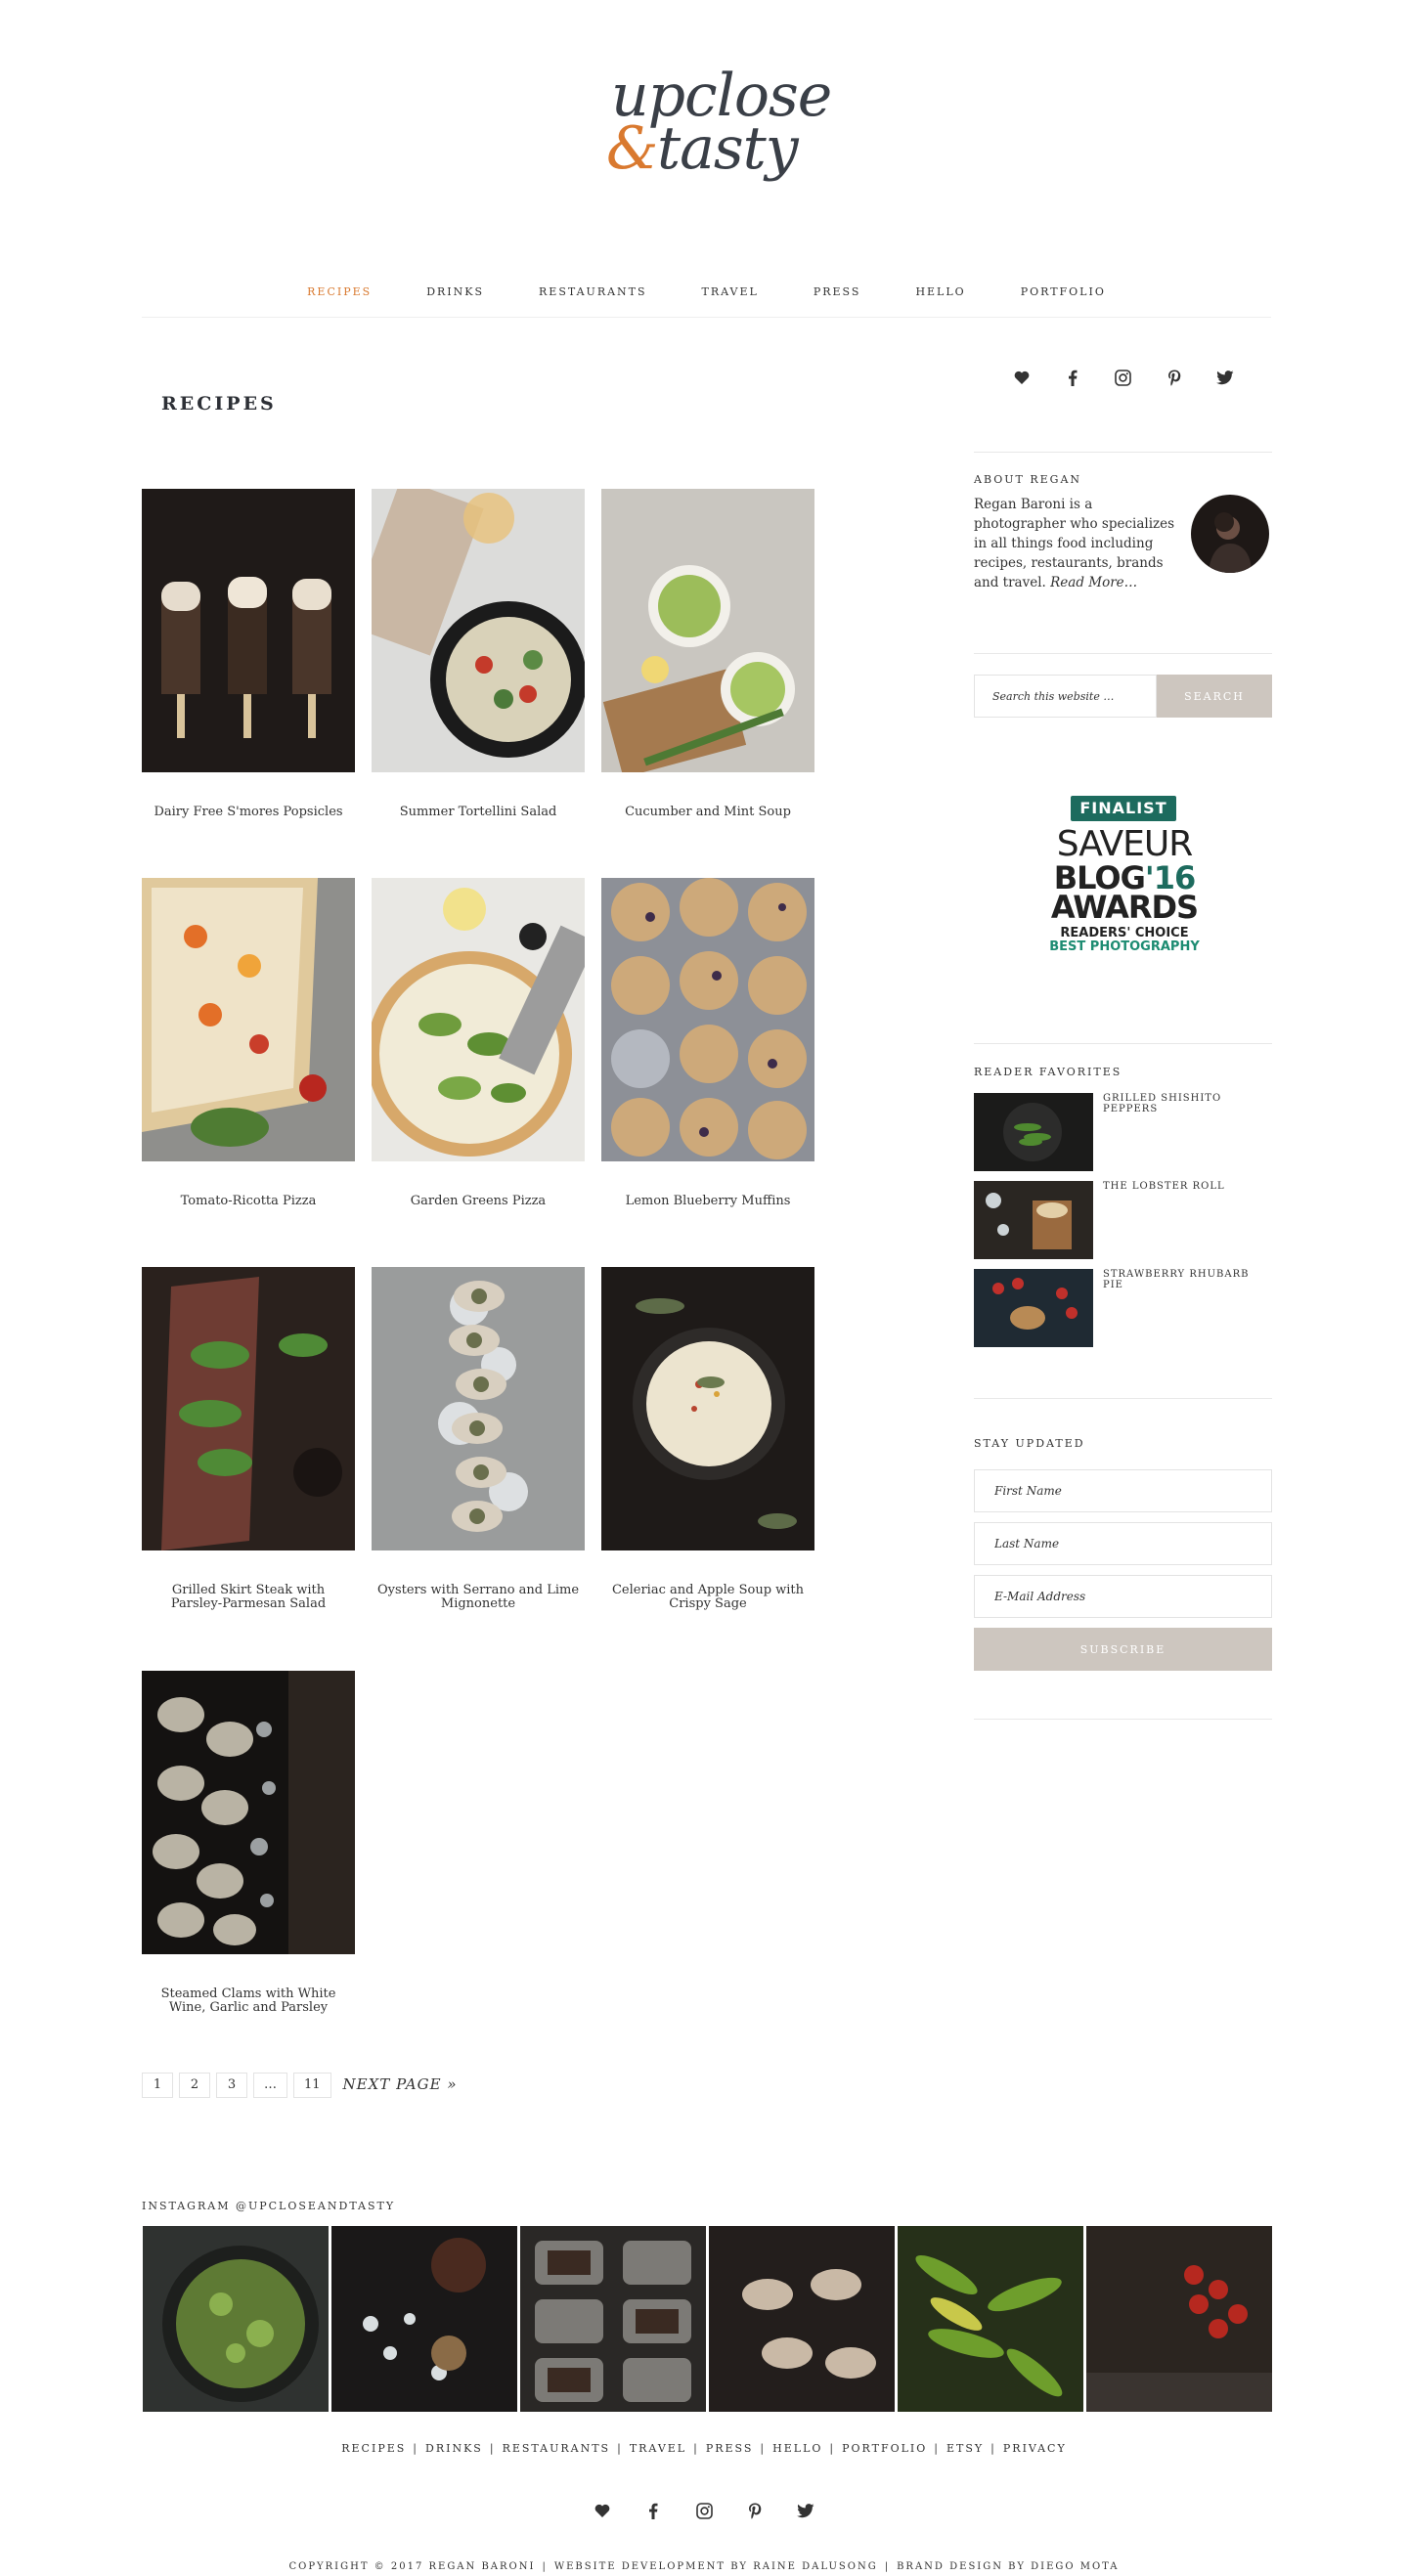 This screenshot has height=2576, width=1408. I want to click on recipe-card: Cucumber and Mint Soup, so click(707, 654).